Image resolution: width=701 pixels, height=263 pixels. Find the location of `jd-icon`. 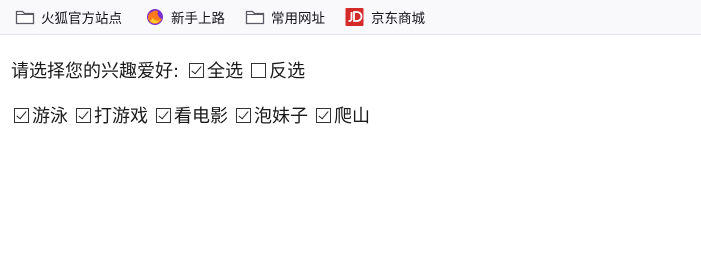

jd-icon is located at coordinates (355, 17).